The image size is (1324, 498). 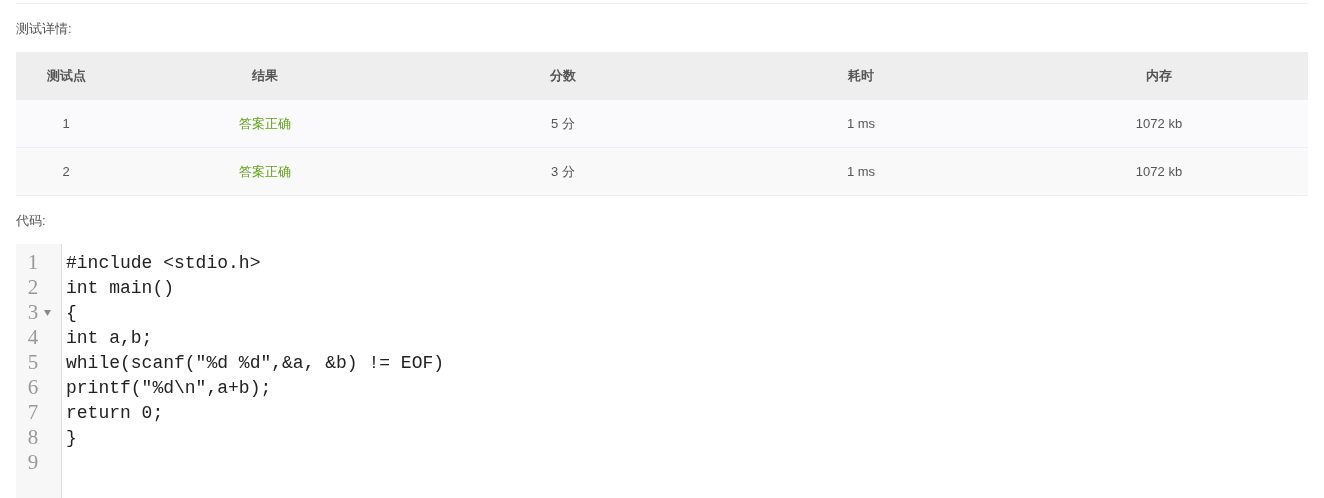 What do you see at coordinates (66, 172) in the screenshot?
I see `table-cell: 2` at bounding box center [66, 172].